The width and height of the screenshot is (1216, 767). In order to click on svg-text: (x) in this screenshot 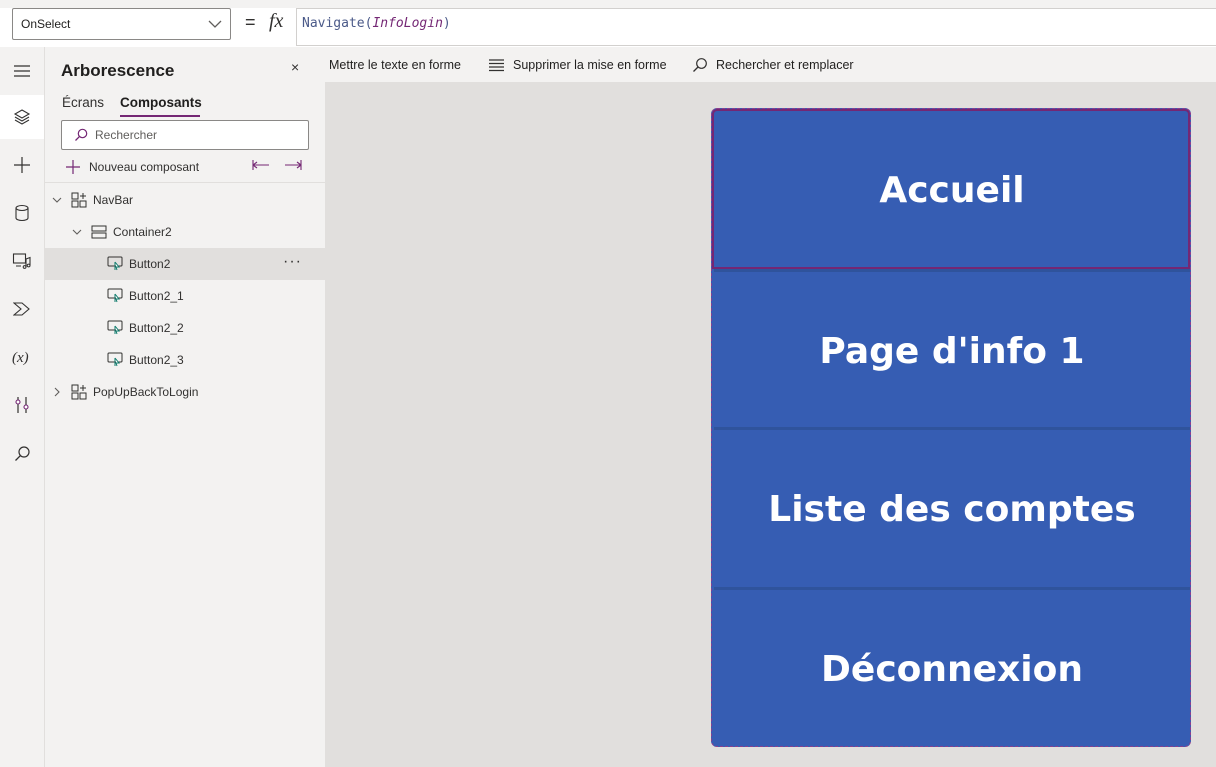, I will do `click(20, 358)`.